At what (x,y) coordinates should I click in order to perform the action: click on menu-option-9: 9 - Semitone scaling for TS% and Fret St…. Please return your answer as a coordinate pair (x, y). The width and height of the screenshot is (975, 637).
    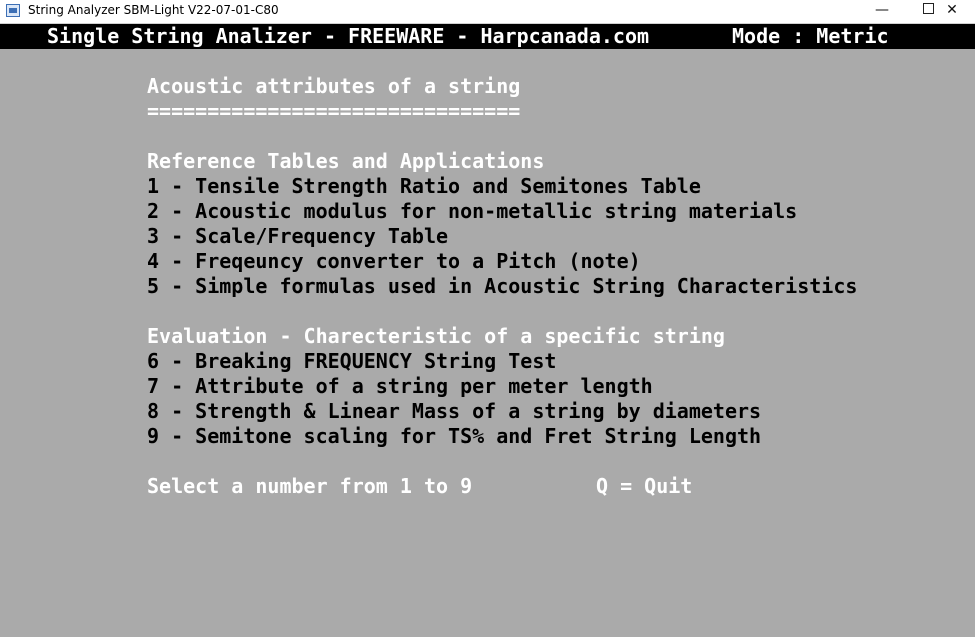
    Looking at the image, I should click on (454, 436).